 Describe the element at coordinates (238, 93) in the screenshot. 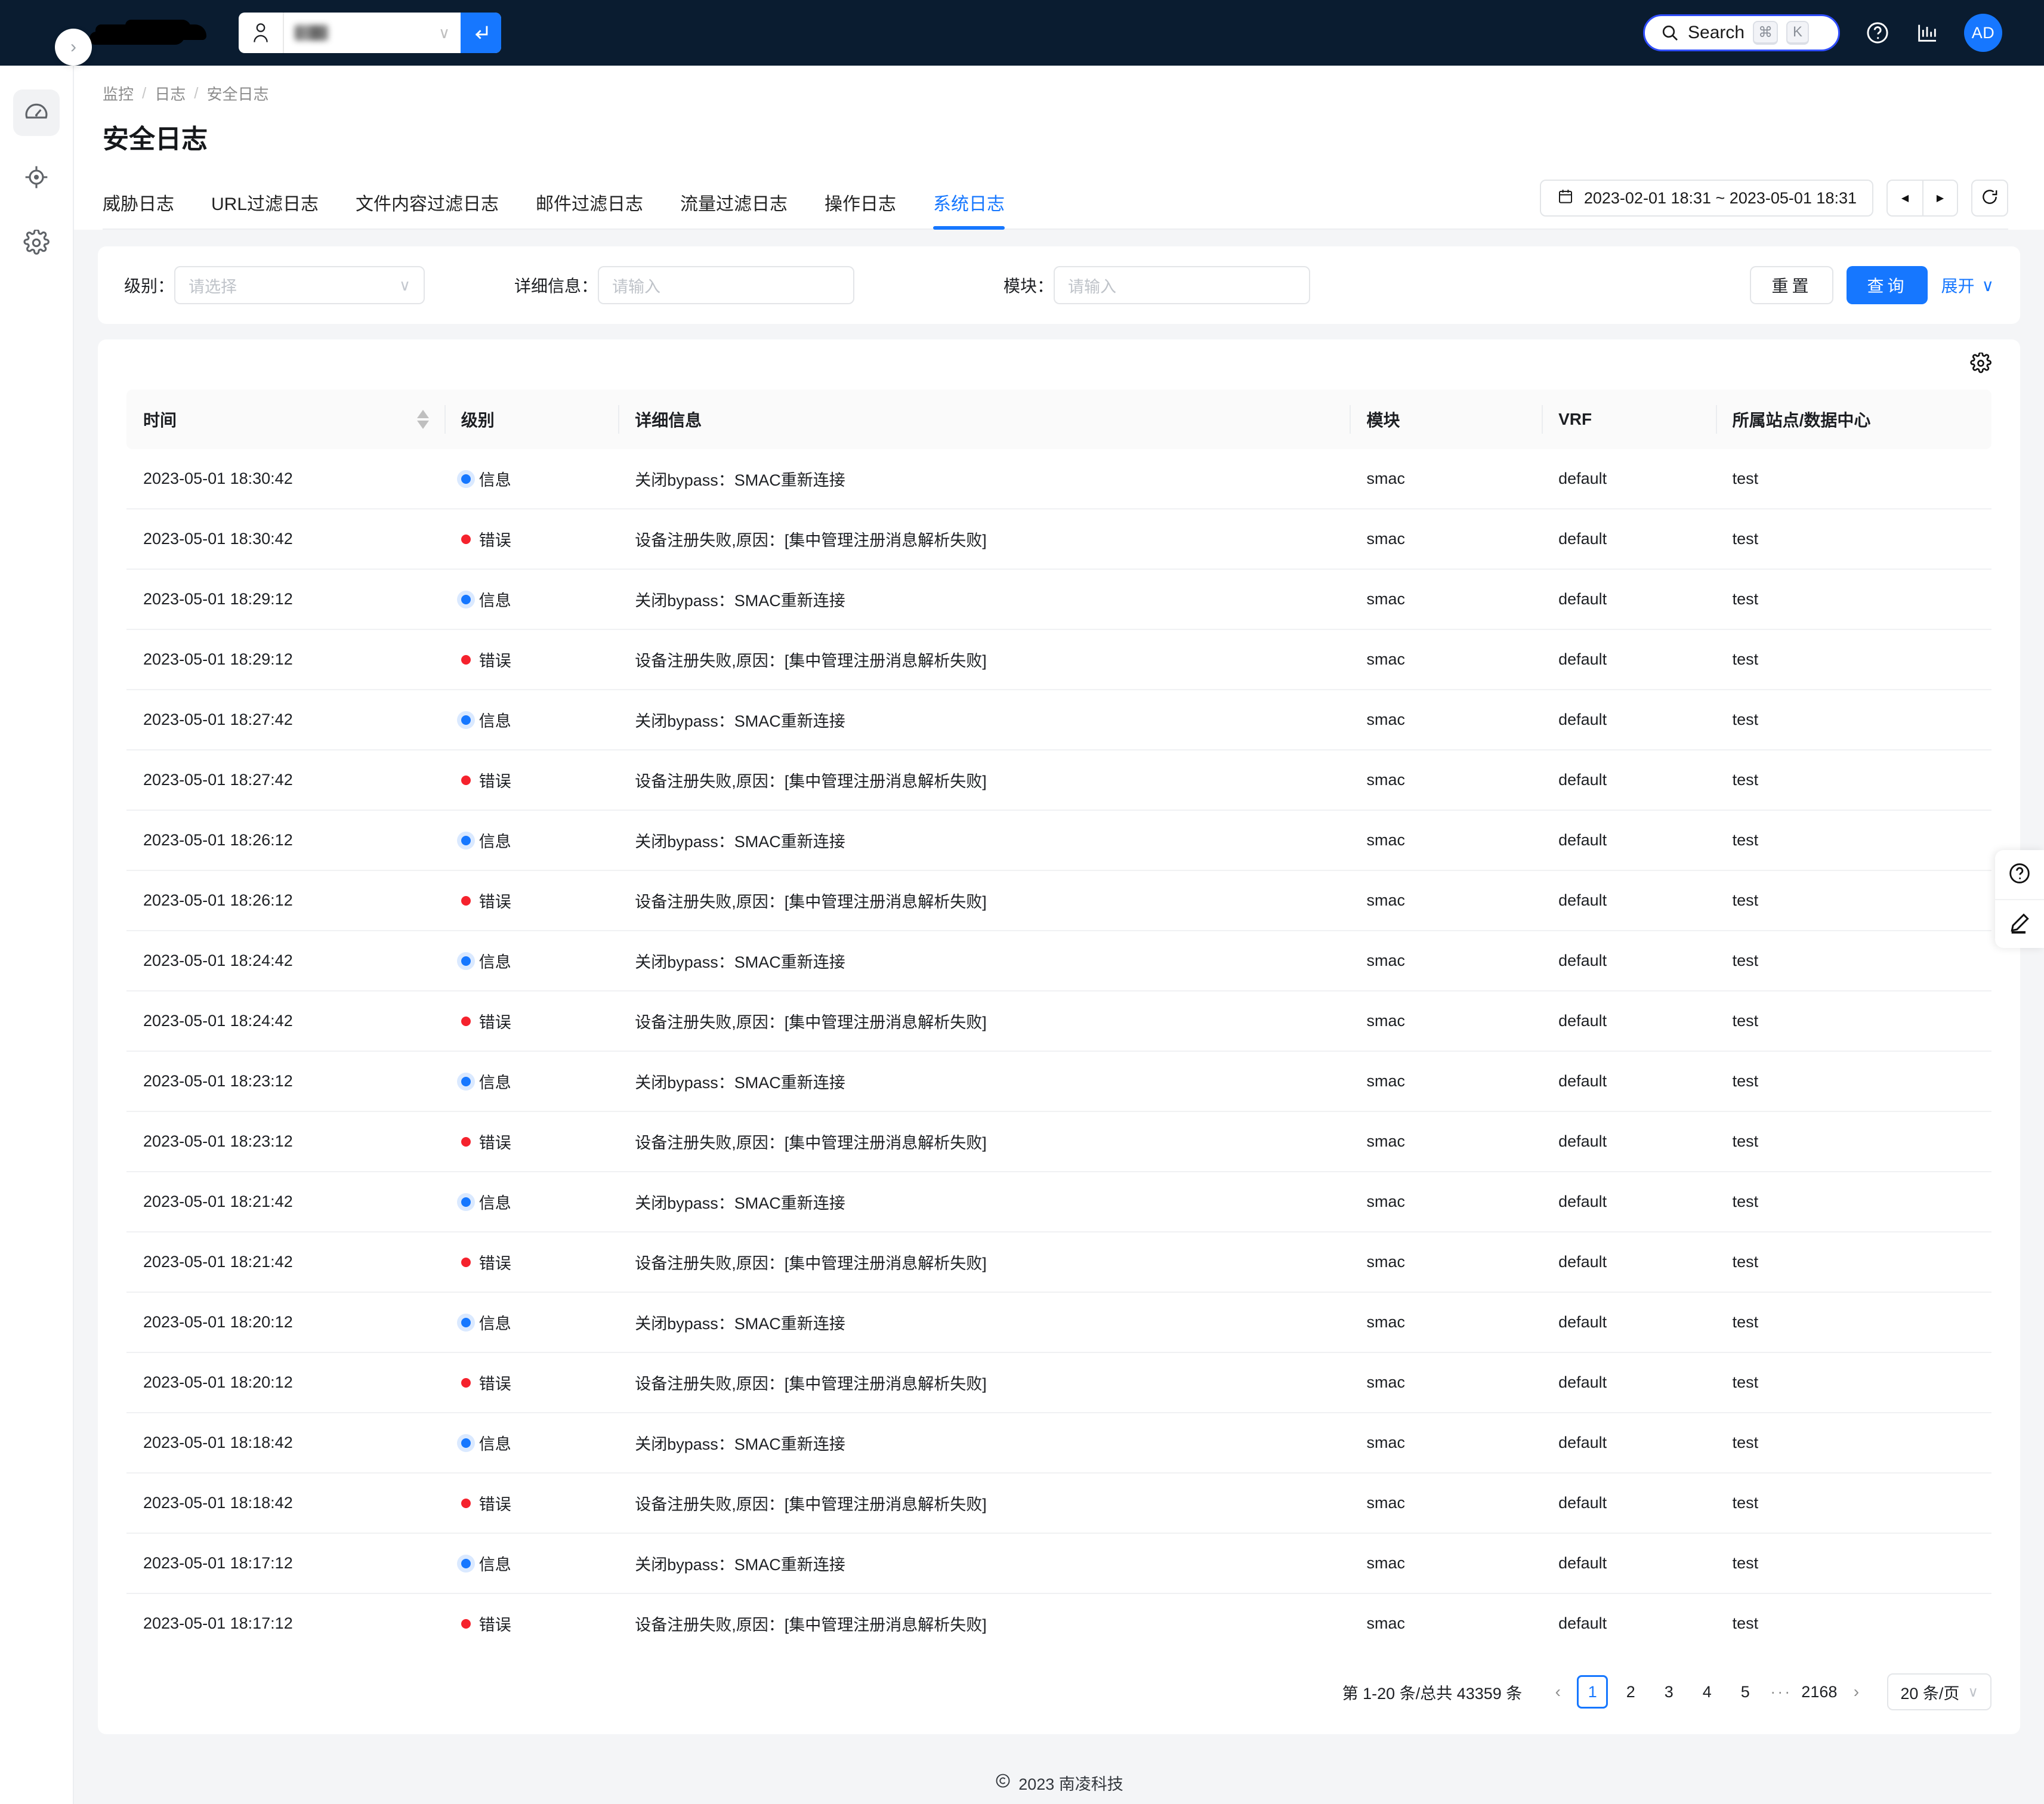

I see `breadcrumb-item-2: 安全日志` at that location.